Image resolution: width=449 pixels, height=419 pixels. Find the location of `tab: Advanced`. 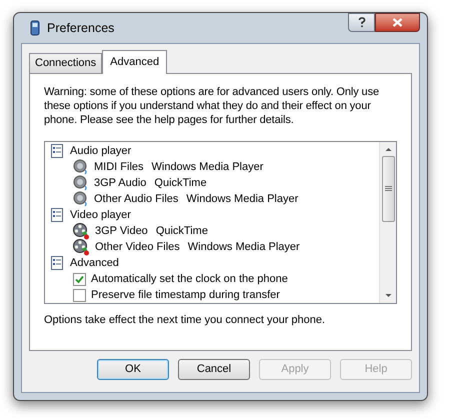

tab: Advanced is located at coordinates (135, 62).